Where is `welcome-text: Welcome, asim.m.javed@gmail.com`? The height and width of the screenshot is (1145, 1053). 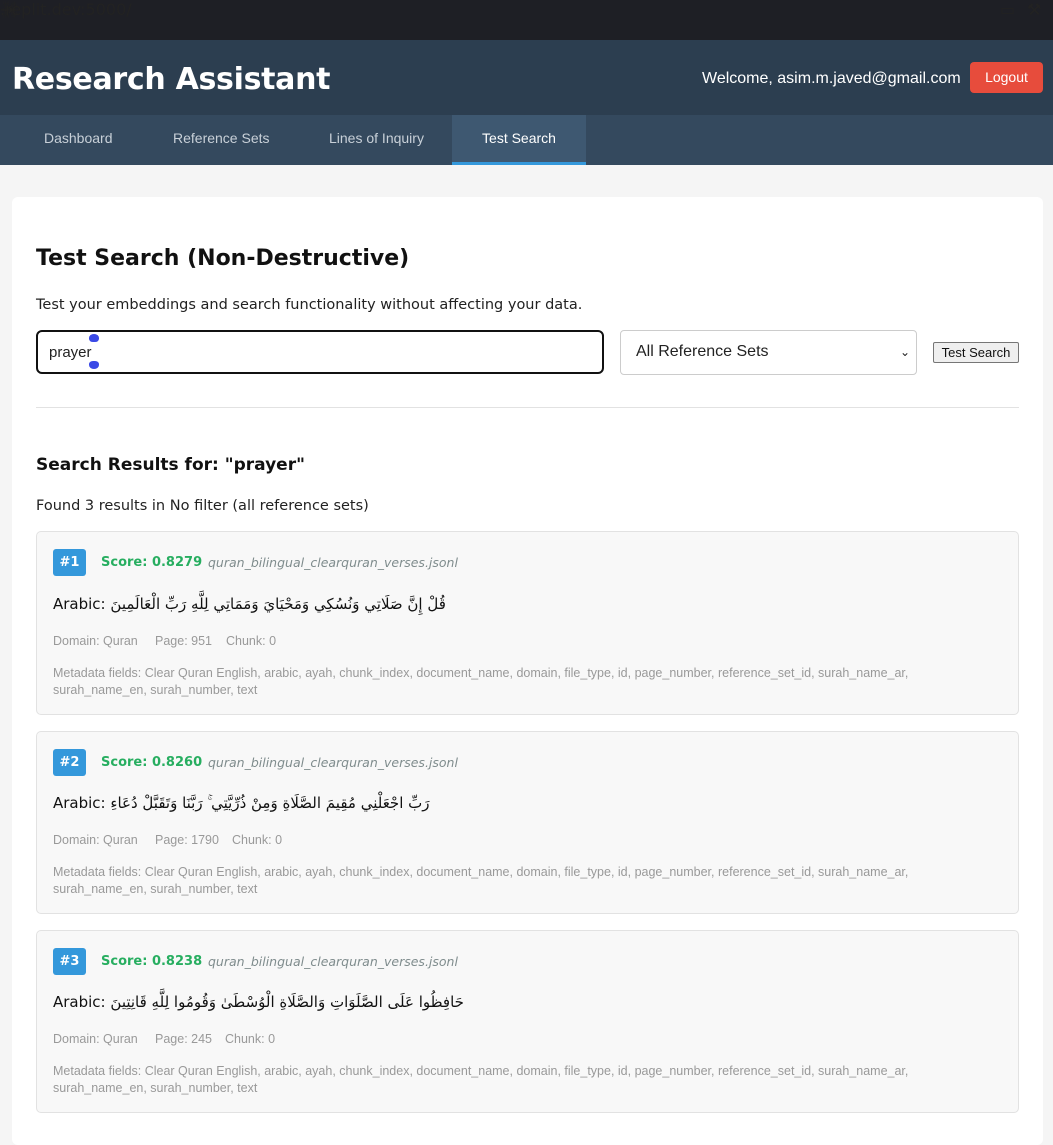
welcome-text: Welcome, asim.m.javed@gmail.com is located at coordinates (831, 78).